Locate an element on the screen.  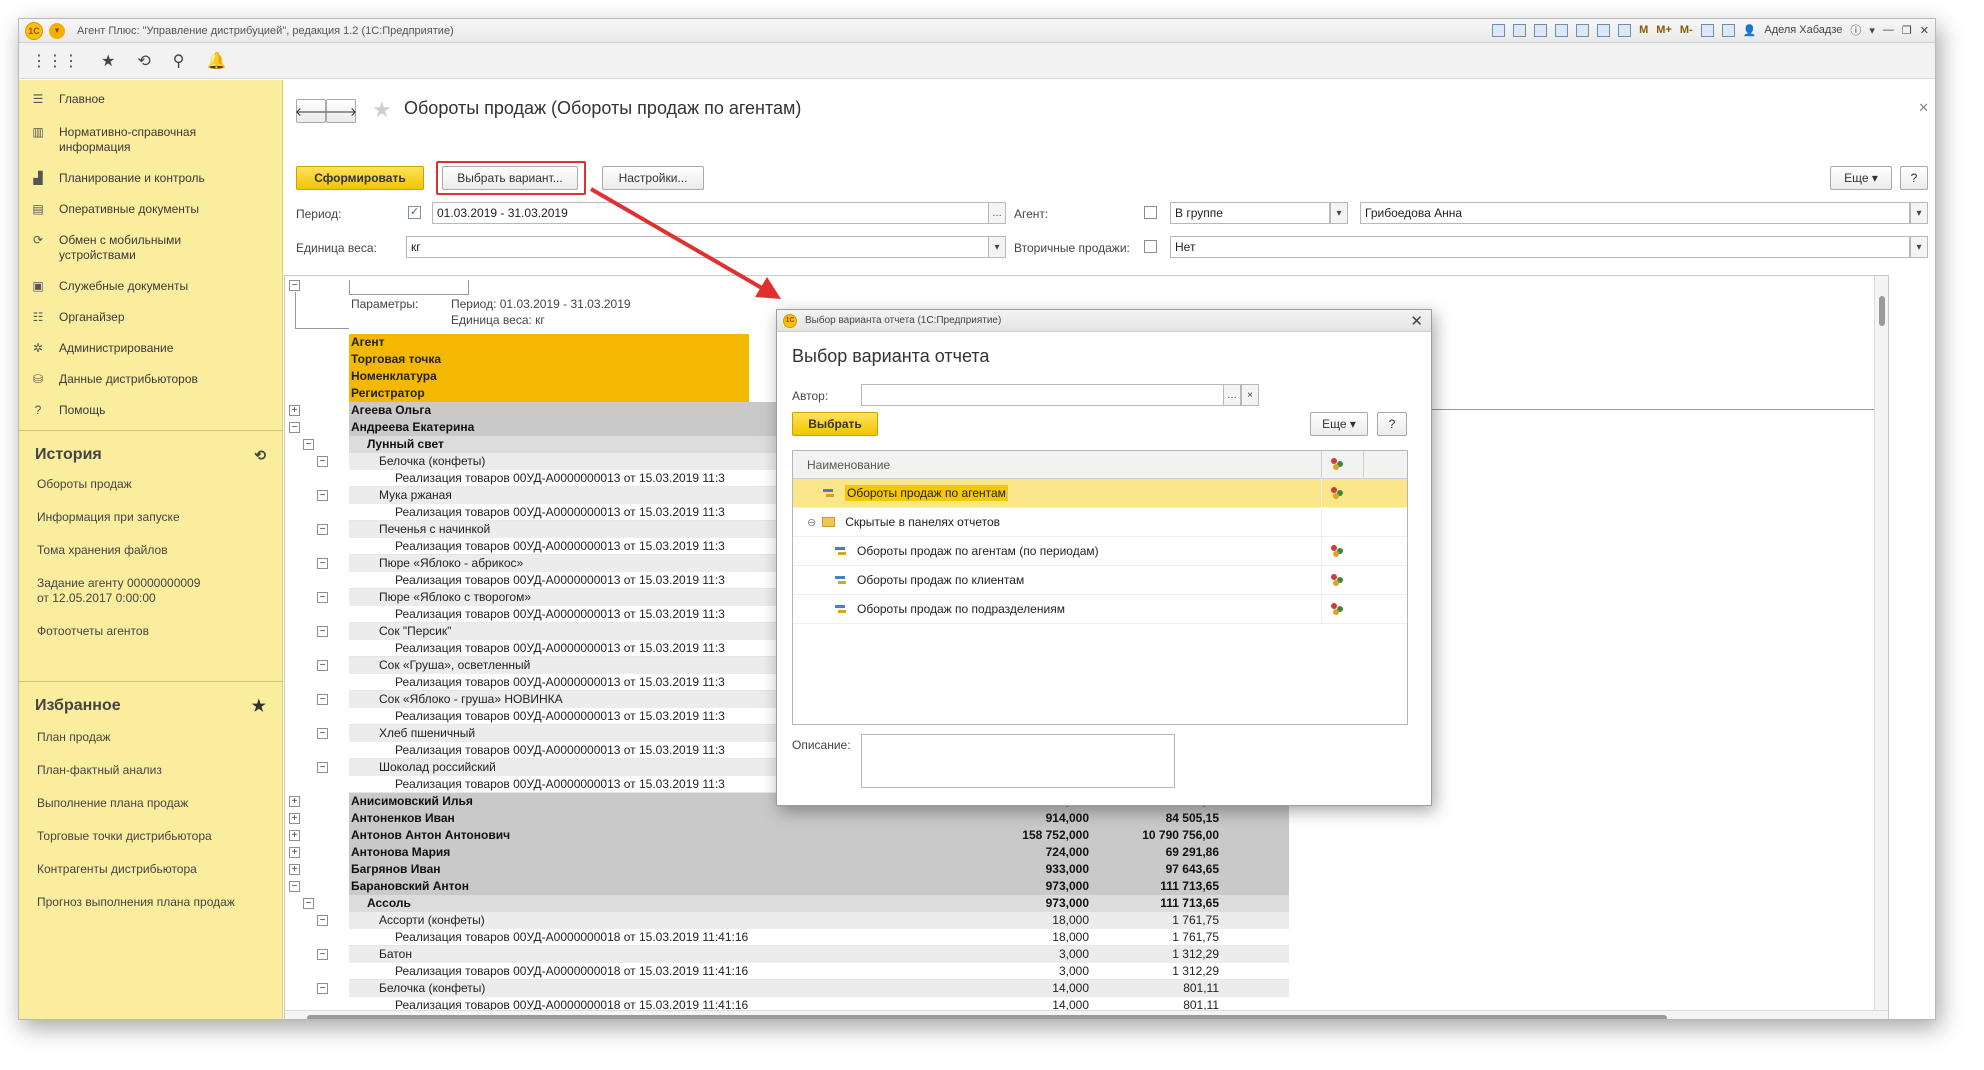
history-item: Обороты продаж is located at coordinates (150, 484).